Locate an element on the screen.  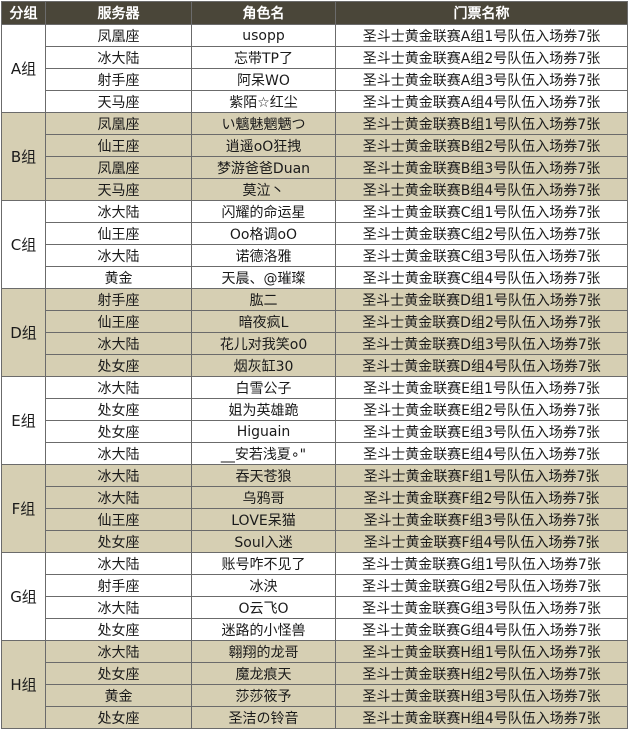
ticket-name-cell: 圣斗士黄金联赛E组2号队伍入场券7张 is located at coordinates (481, 409).